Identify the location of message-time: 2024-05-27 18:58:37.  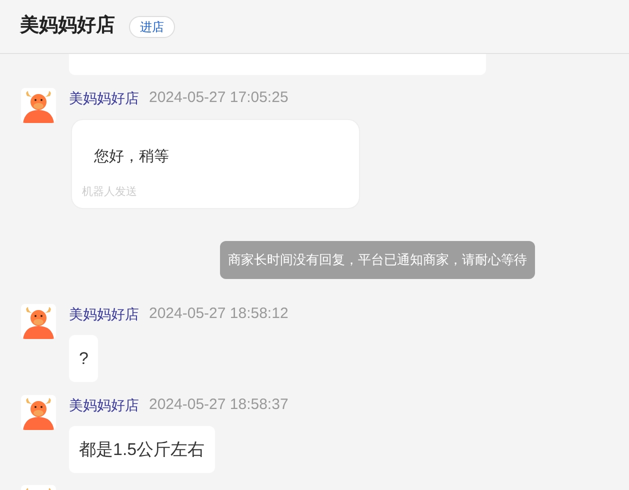
(218, 405).